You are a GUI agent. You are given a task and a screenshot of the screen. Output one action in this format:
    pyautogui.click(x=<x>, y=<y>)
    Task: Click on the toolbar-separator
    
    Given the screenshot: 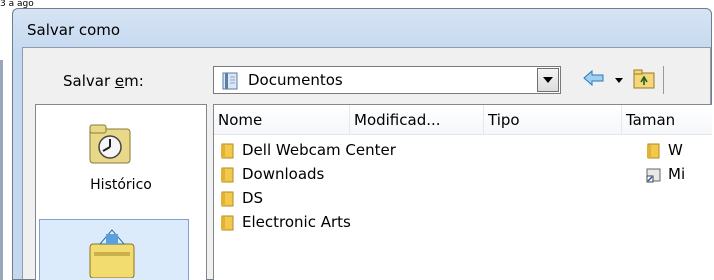 What is the action you would take?
    pyautogui.click(x=663, y=80)
    